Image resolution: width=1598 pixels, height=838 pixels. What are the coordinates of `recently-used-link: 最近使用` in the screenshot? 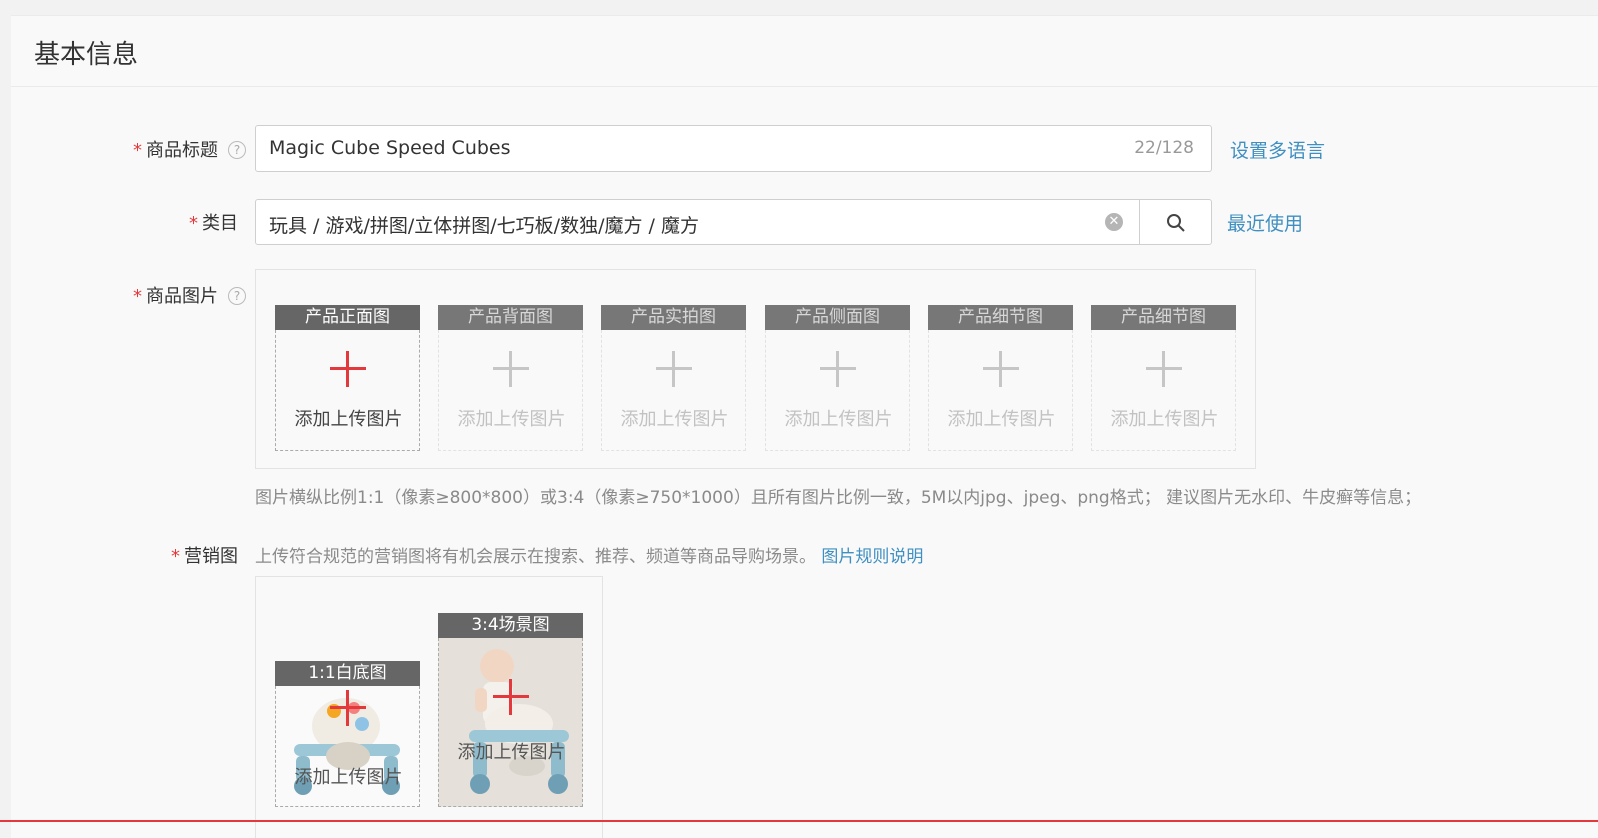 It's located at (1265, 222).